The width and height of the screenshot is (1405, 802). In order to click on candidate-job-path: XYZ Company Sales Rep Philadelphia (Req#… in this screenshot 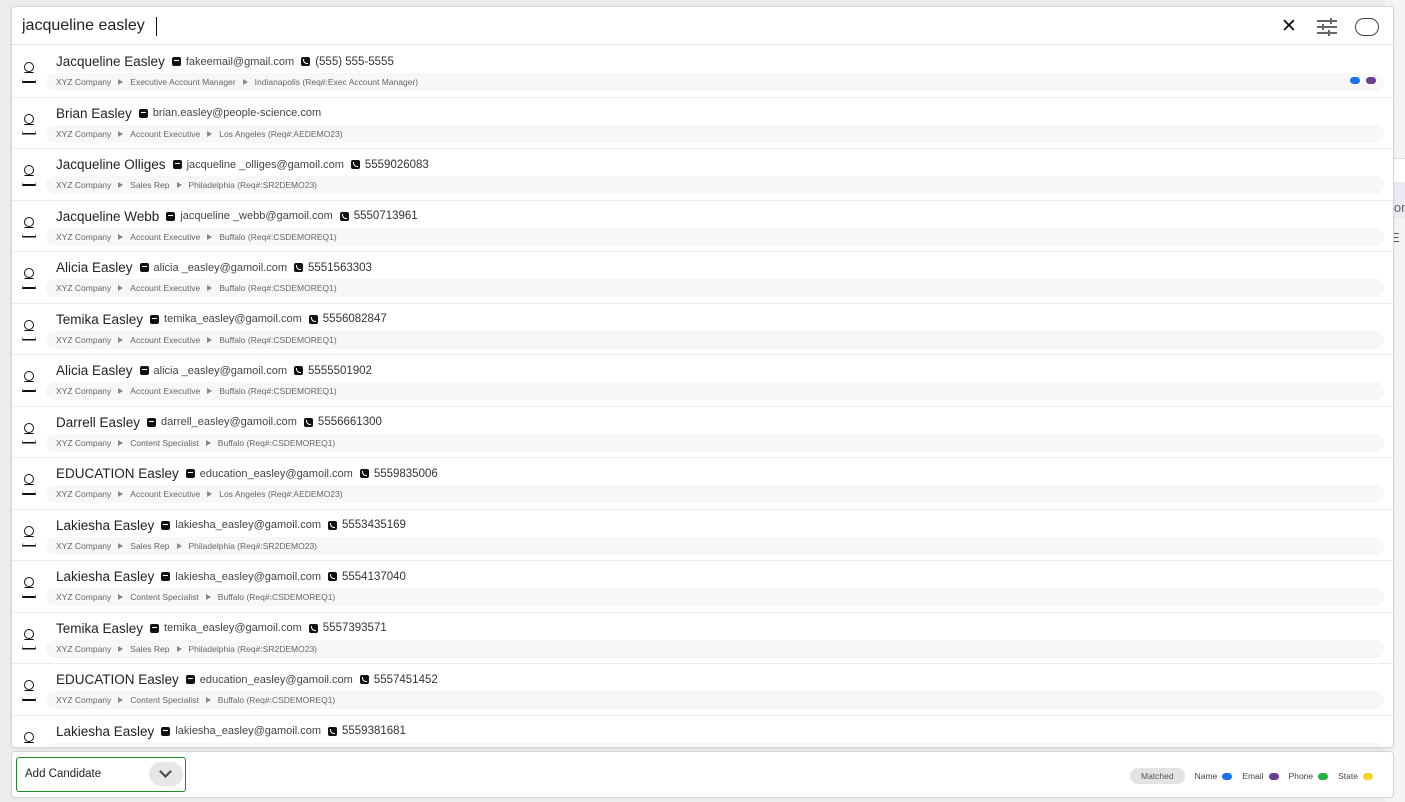, I will do `click(715, 745)`.